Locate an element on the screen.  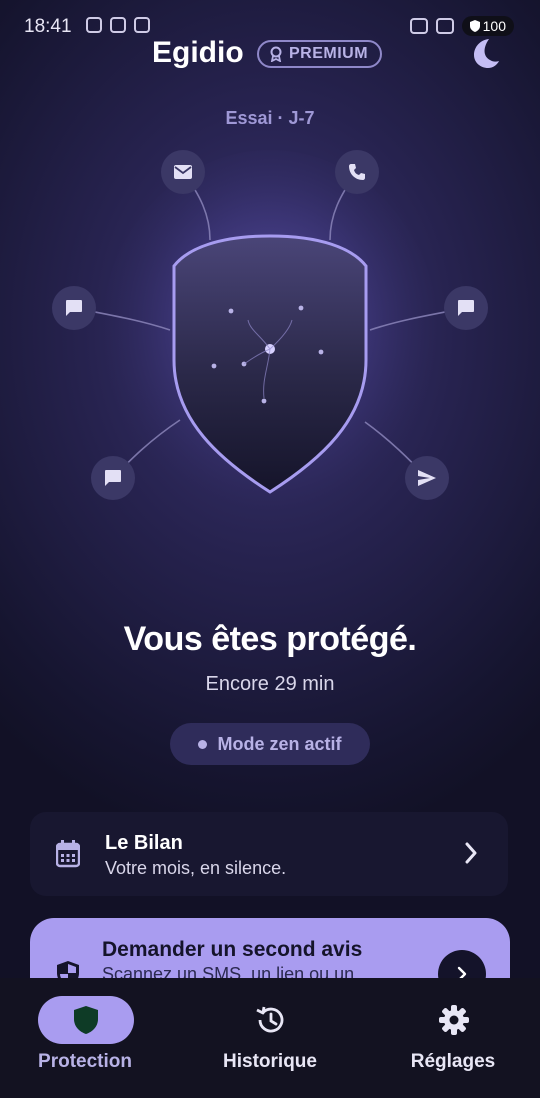
phone-icon is located at coordinates (357, 172).